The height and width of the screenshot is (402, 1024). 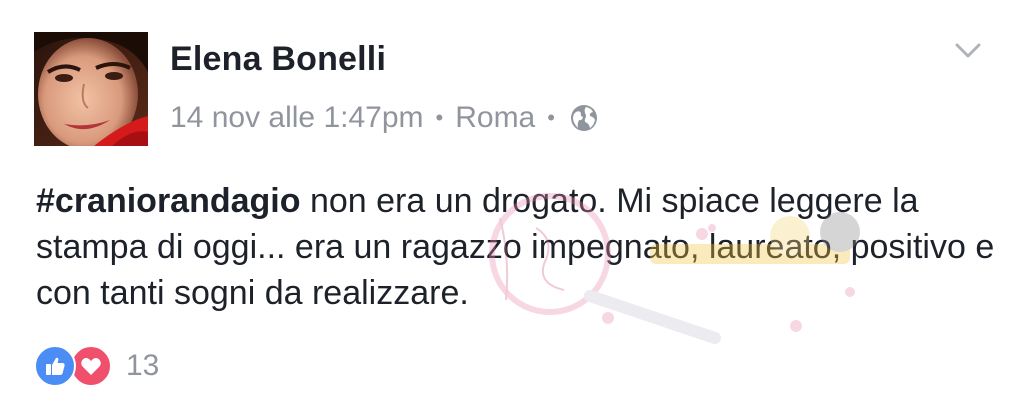 I want to click on globe-icon, so click(x=584, y=118).